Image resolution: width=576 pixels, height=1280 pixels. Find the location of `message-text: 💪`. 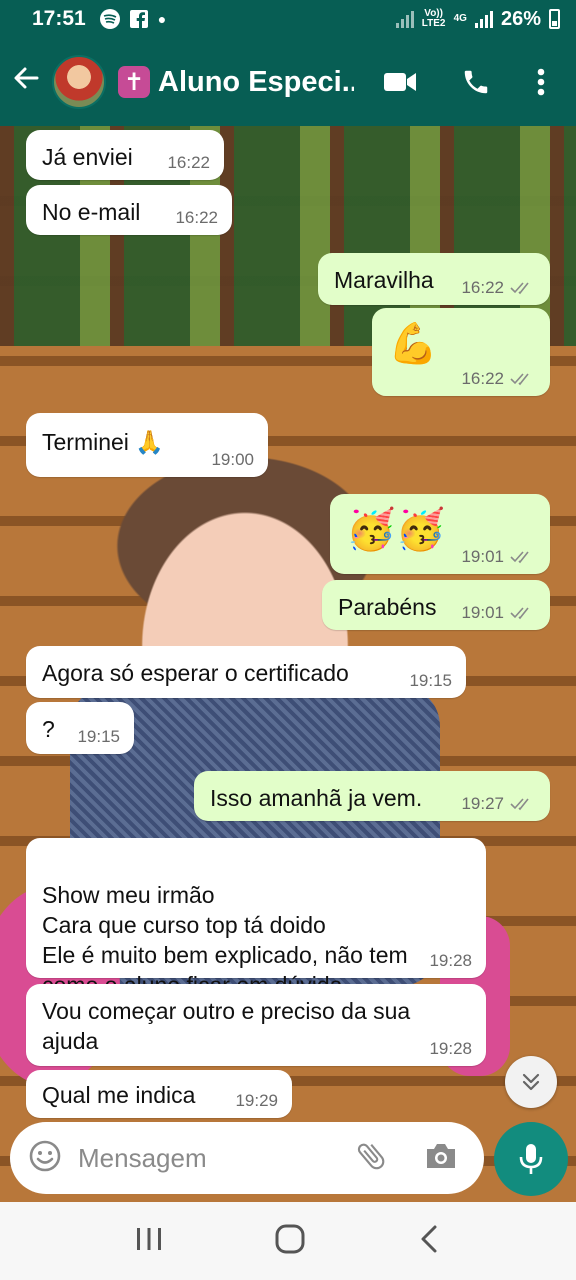

message-text: 💪 is located at coordinates (413, 344).